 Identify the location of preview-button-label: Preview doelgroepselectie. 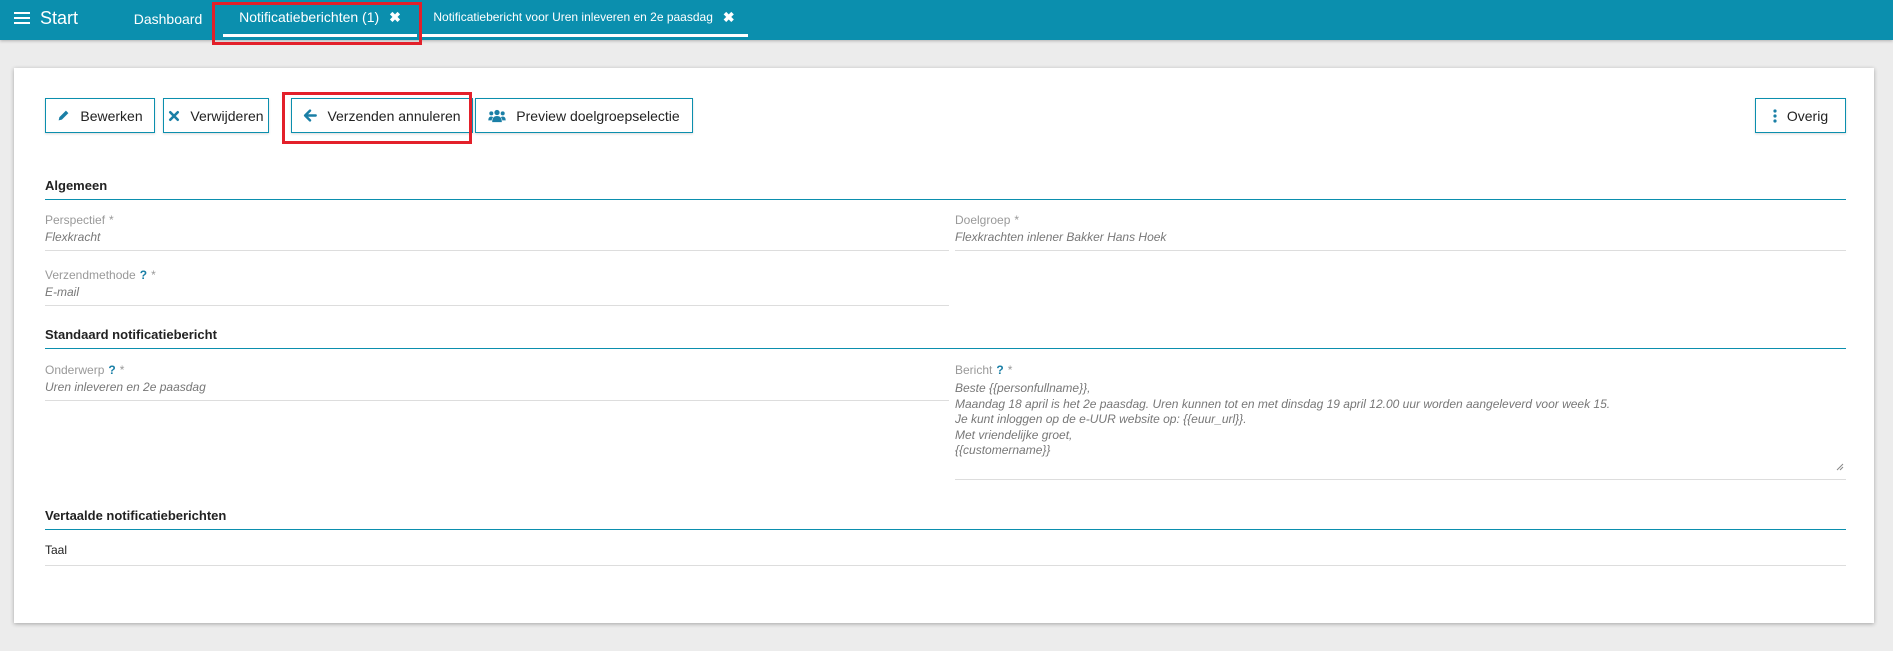
(598, 115).